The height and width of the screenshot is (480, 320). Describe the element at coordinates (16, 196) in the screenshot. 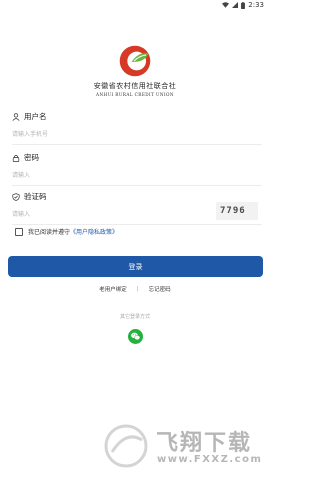

I see `shield-check-icon` at that location.